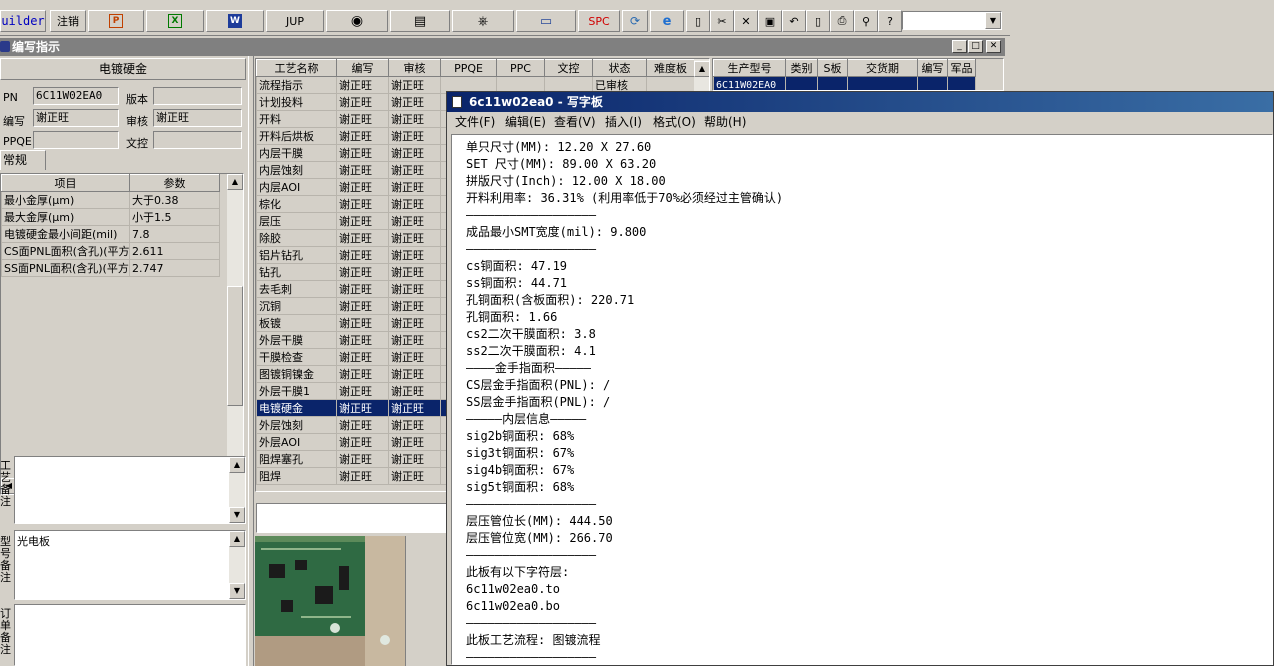 The image size is (1274, 666). What do you see at coordinates (235, 346) in the screenshot?
I see `scroll-thumb` at bounding box center [235, 346].